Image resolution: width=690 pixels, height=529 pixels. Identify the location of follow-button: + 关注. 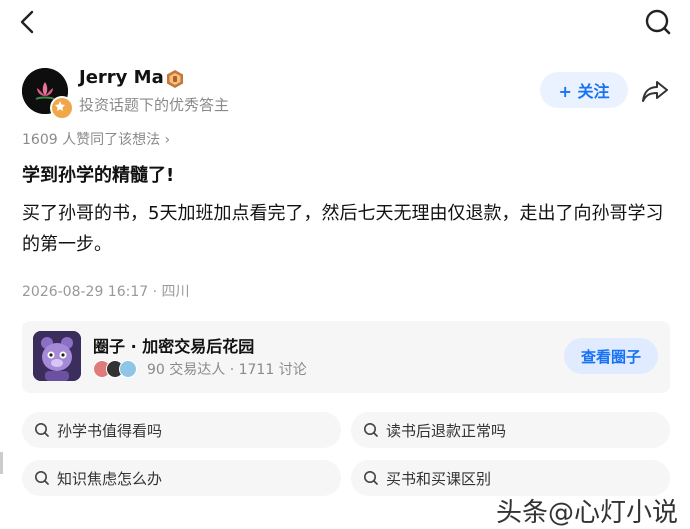
(584, 90).